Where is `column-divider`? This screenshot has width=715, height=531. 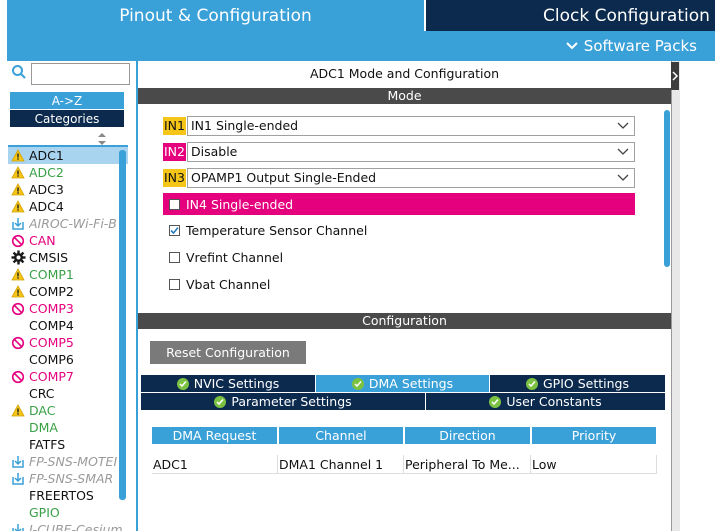 column-divider is located at coordinates (656, 464).